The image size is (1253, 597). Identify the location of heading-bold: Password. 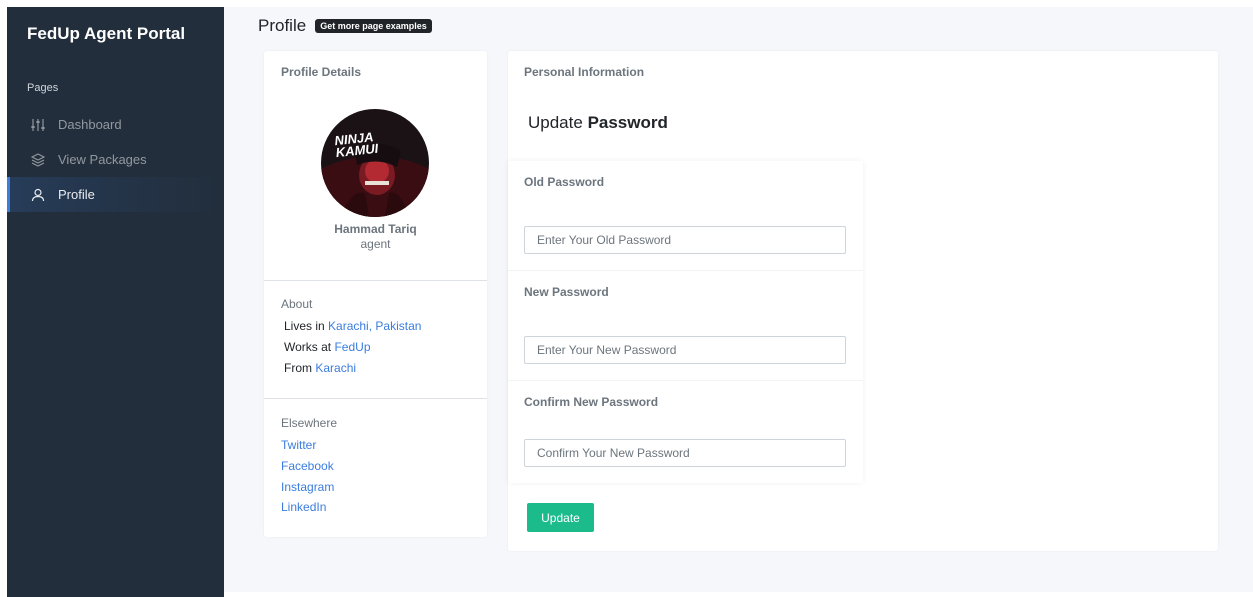
(627, 122).